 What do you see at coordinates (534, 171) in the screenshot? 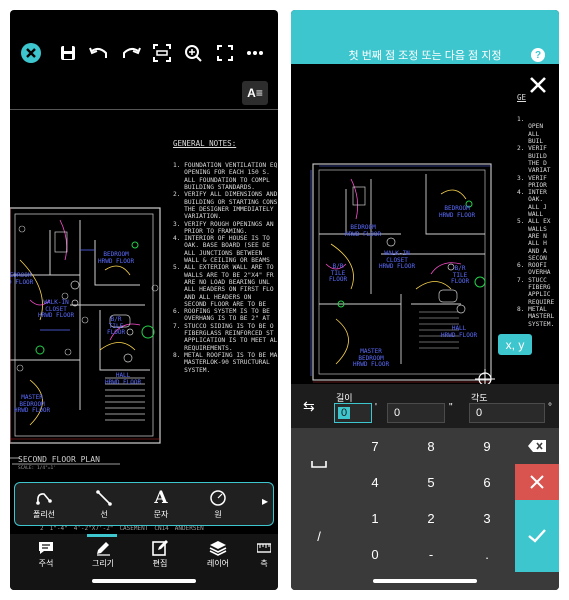
I see `general-note-line: VARIAT` at bounding box center [534, 171].